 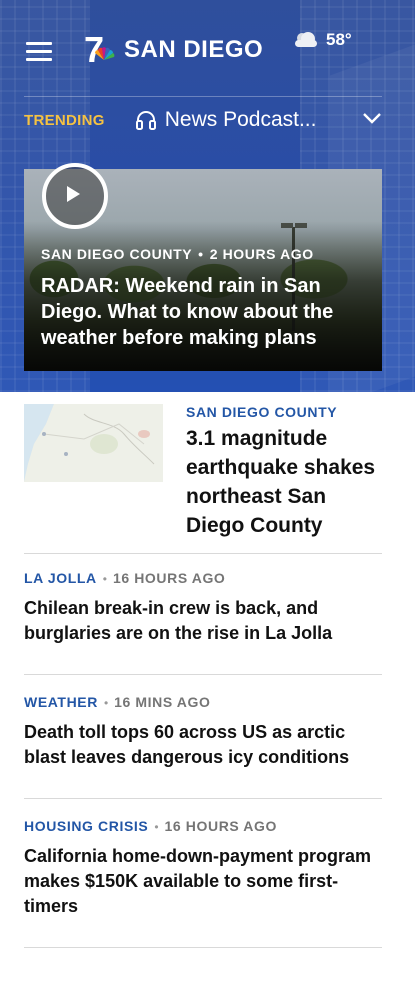 I want to click on feature-meta: SAN DIEGO COUNTY • 2 HOURS AGO, so click(x=177, y=254).